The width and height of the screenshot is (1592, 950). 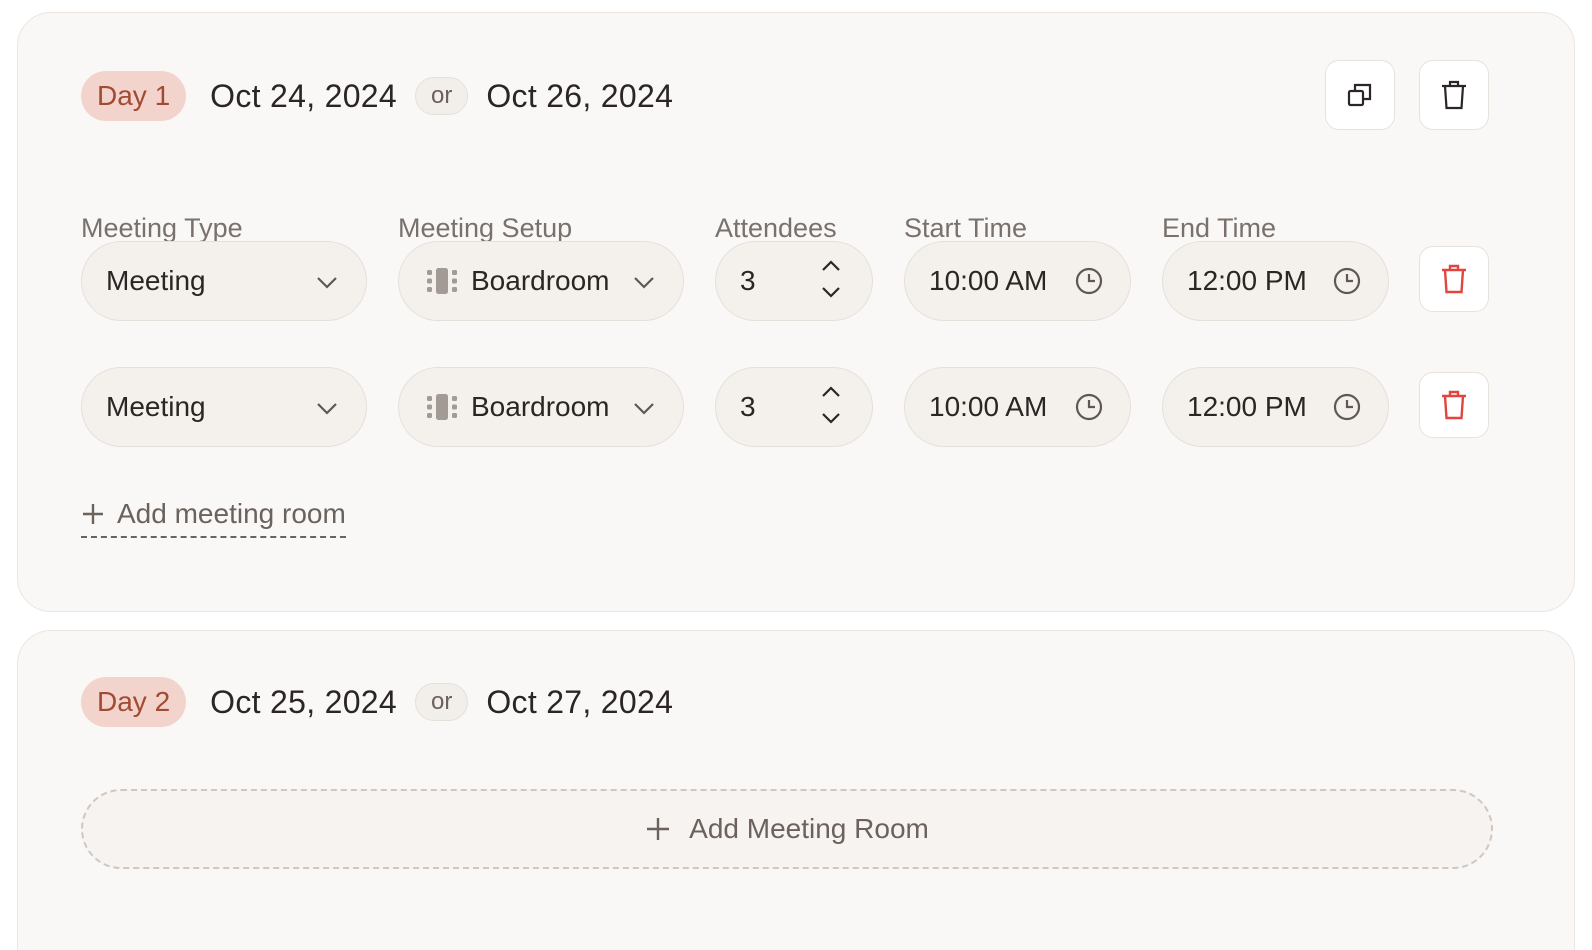 What do you see at coordinates (776, 228) in the screenshot?
I see `attendees-label: Attendees` at bounding box center [776, 228].